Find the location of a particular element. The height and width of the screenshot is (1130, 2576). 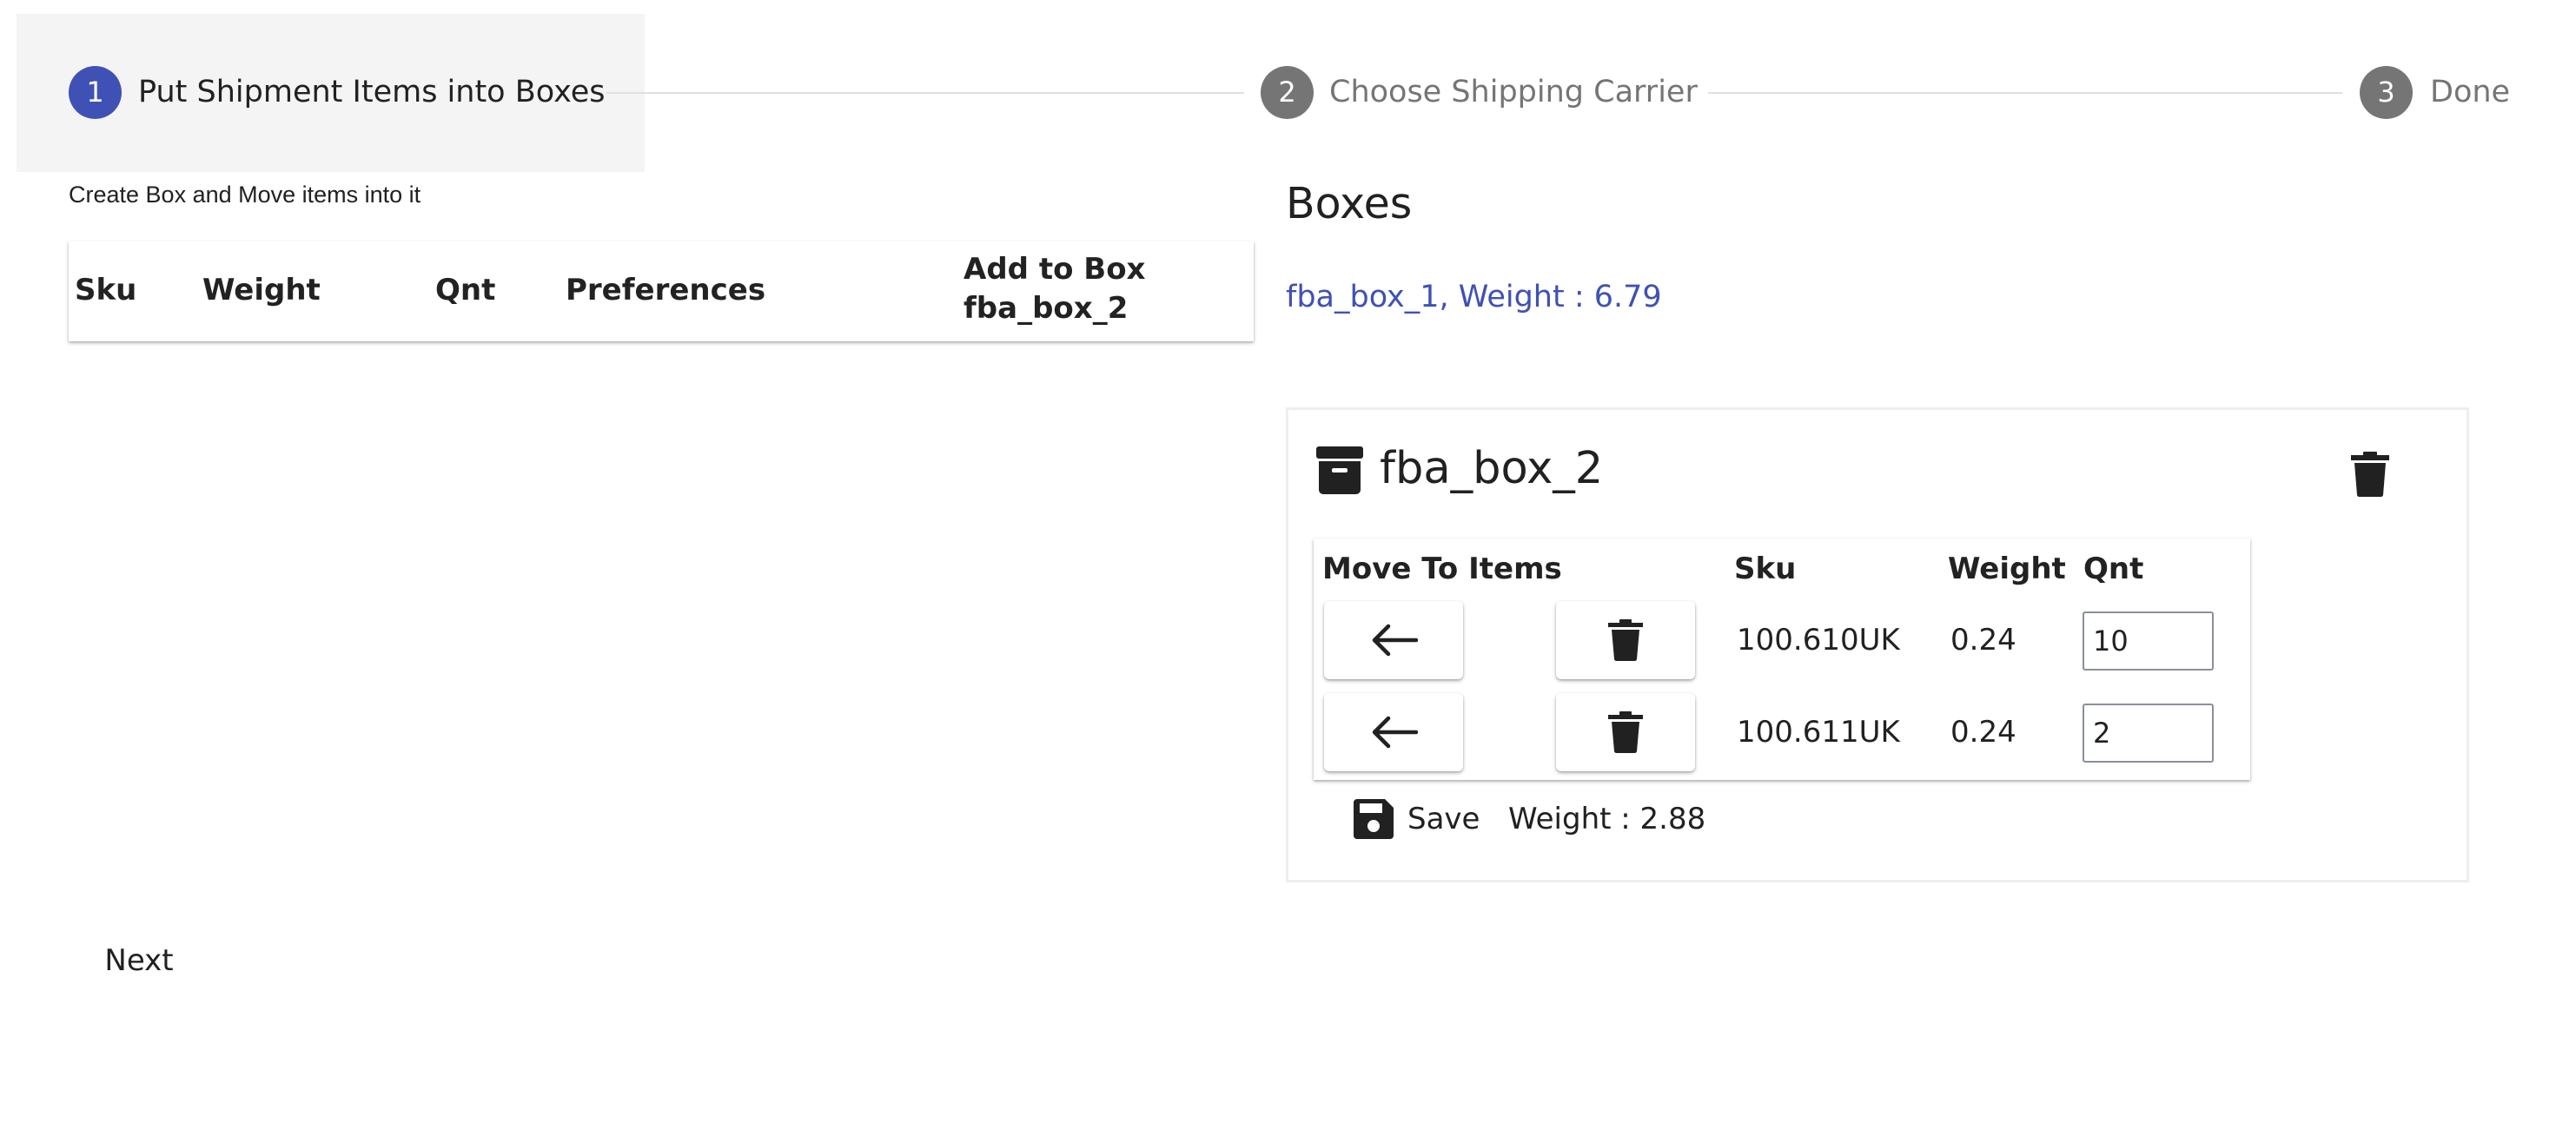

delete-box-button is located at coordinates (2370, 475).